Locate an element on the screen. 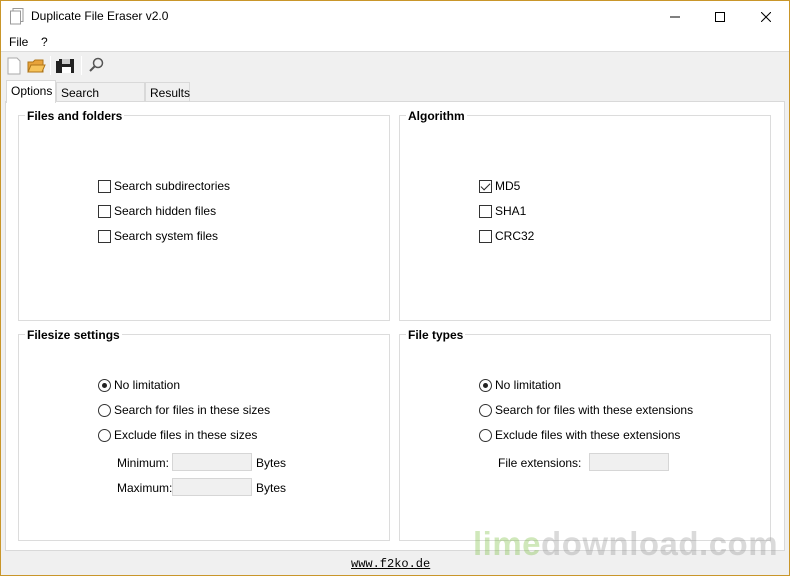  minimize-button is located at coordinates (674, 16).